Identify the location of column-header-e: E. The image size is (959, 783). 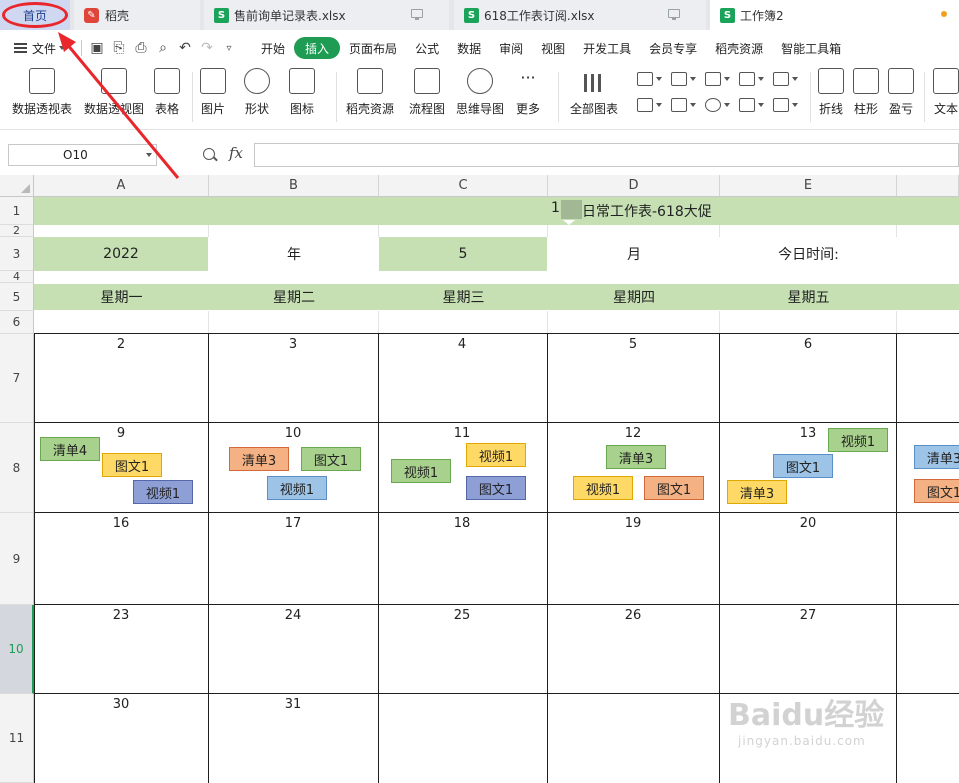
(808, 186).